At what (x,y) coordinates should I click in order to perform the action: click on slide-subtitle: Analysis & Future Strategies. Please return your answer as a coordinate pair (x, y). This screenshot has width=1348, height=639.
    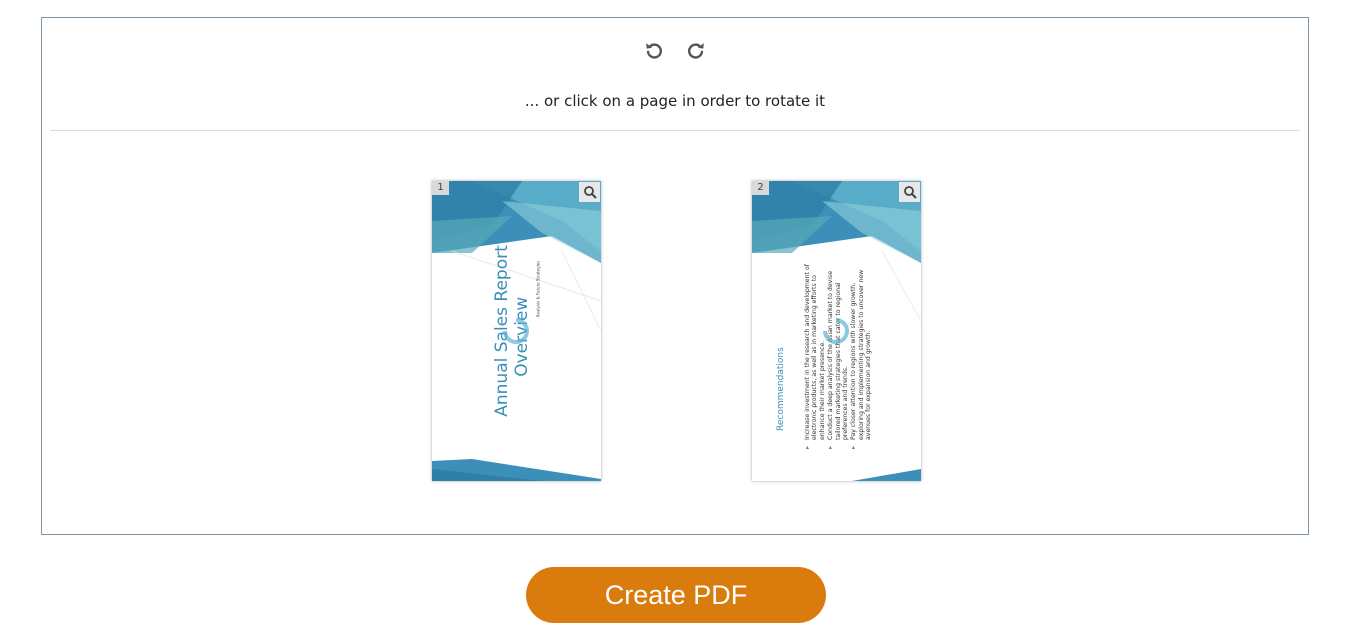
    Looking at the image, I should click on (538, 289).